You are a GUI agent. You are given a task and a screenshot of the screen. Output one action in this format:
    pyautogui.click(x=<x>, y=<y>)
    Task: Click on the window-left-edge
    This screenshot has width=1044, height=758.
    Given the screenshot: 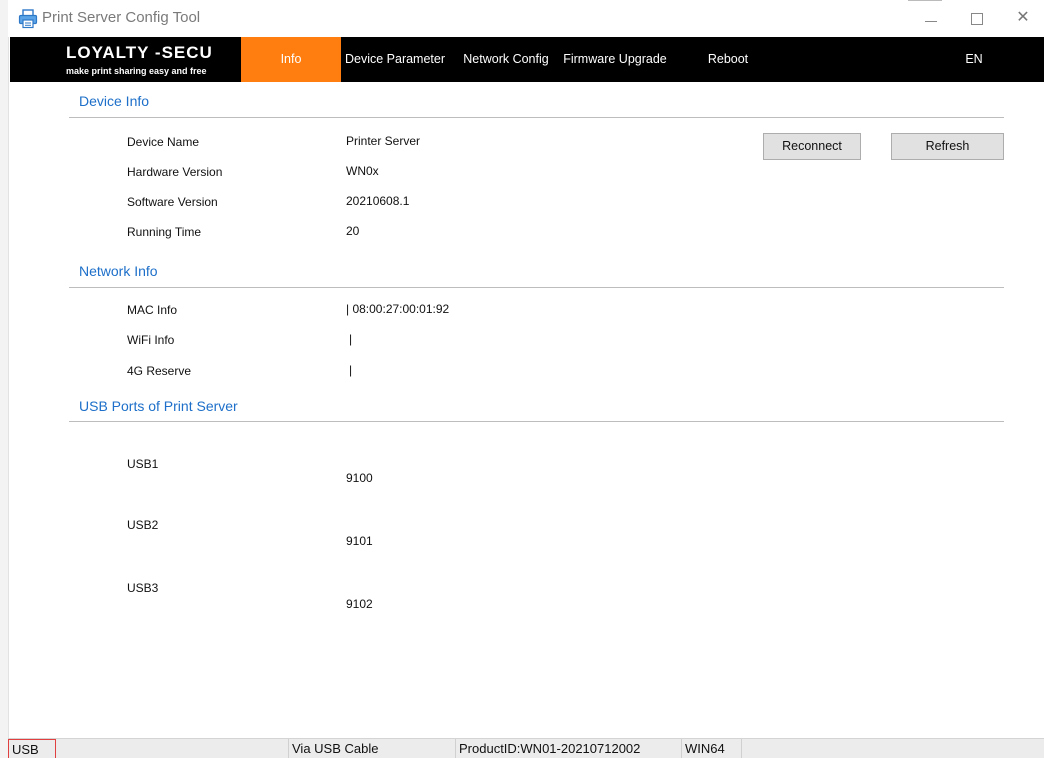 What is the action you would take?
    pyautogui.click(x=4, y=379)
    